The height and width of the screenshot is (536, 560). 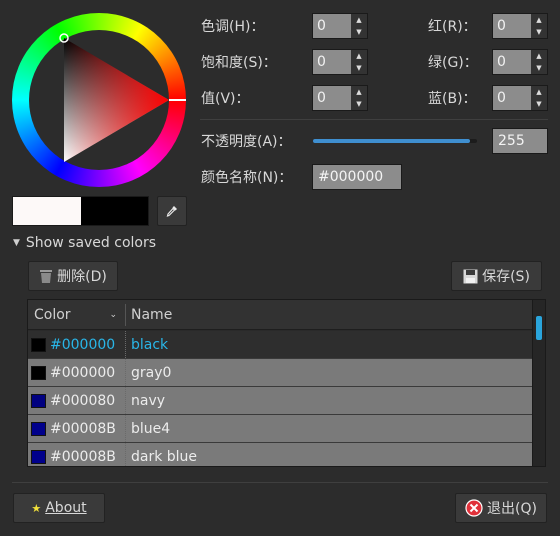 I want to click on hue-spin: 0 ▲ ▼, so click(x=340, y=26).